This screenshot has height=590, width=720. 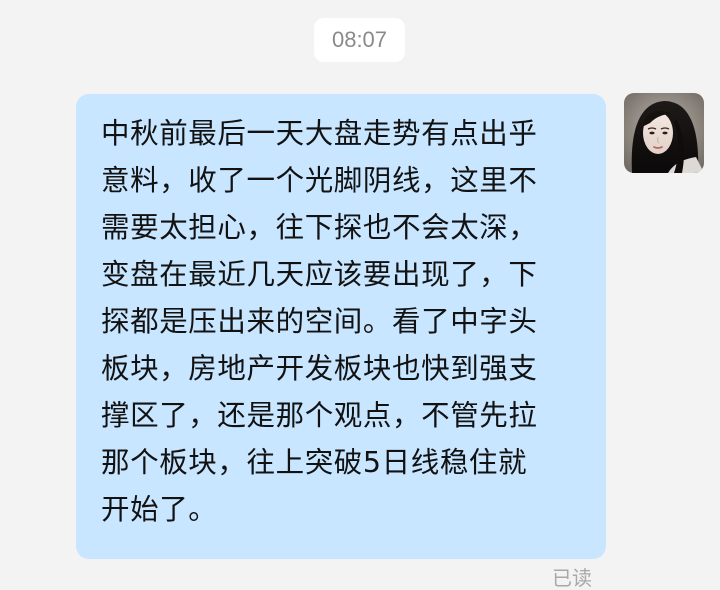 What do you see at coordinates (314, 462) in the screenshot?
I see `message-line: 那个板块，往上突破5日线稳住就` at bounding box center [314, 462].